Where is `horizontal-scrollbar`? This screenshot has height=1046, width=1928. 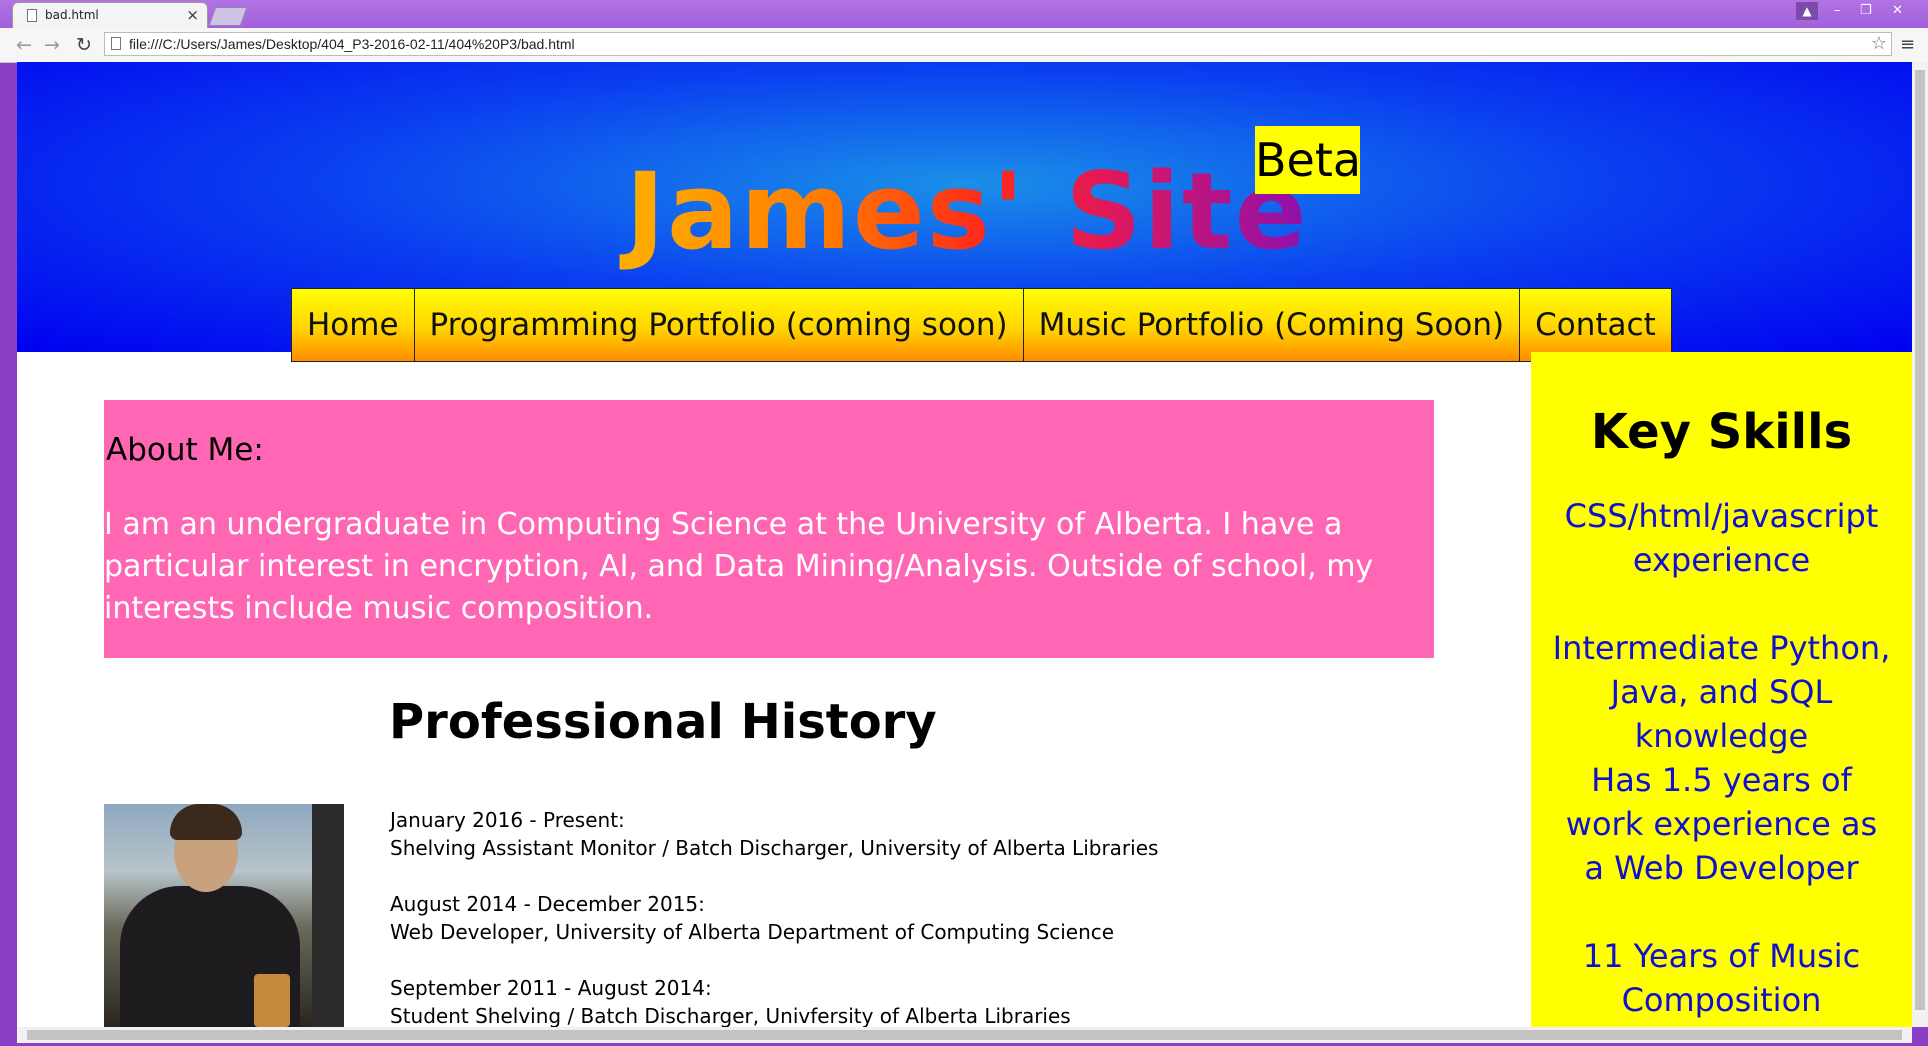 horizontal-scrollbar is located at coordinates (964, 1035).